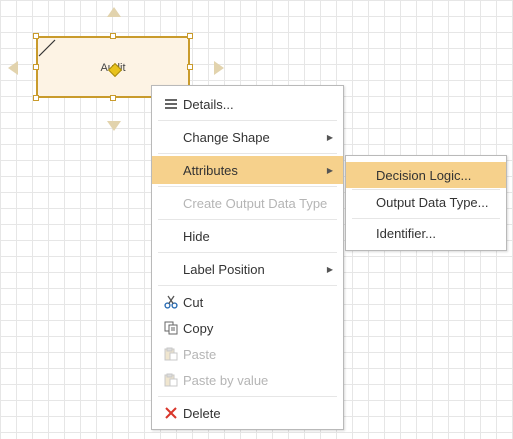 The height and width of the screenshot is (439, 513). Describe the element at coordinates (226, 380) in the screenshot. I see `menu-item-label: Paste by value` at that location.